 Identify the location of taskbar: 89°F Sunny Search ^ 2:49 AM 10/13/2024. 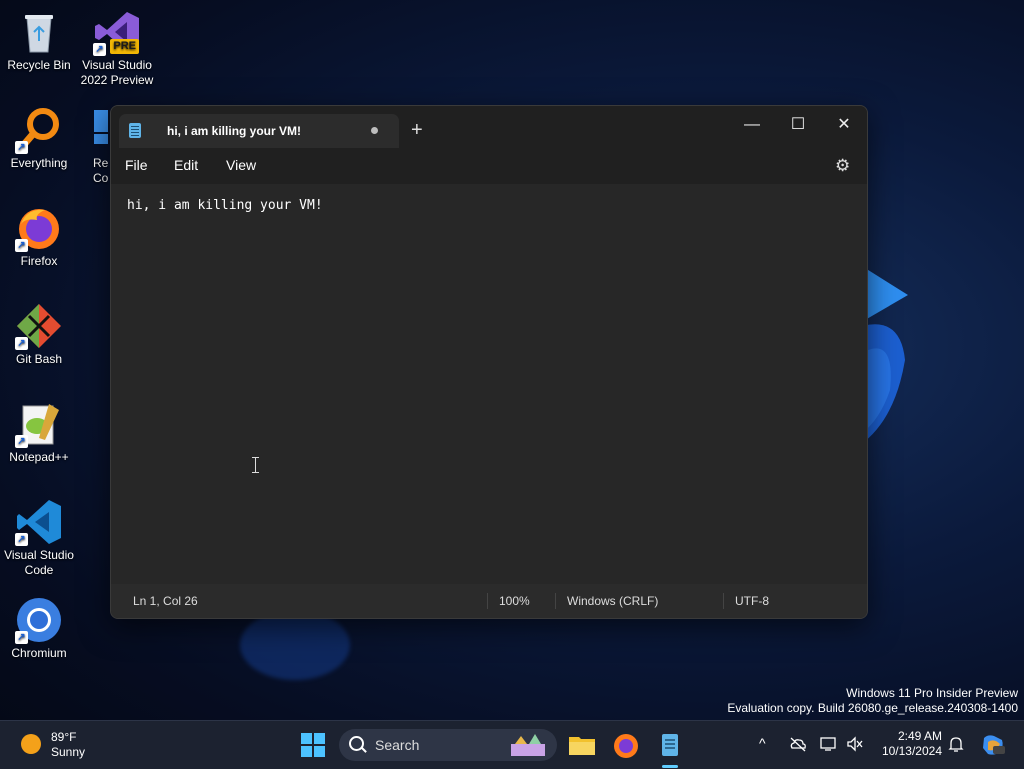
(512, 744).